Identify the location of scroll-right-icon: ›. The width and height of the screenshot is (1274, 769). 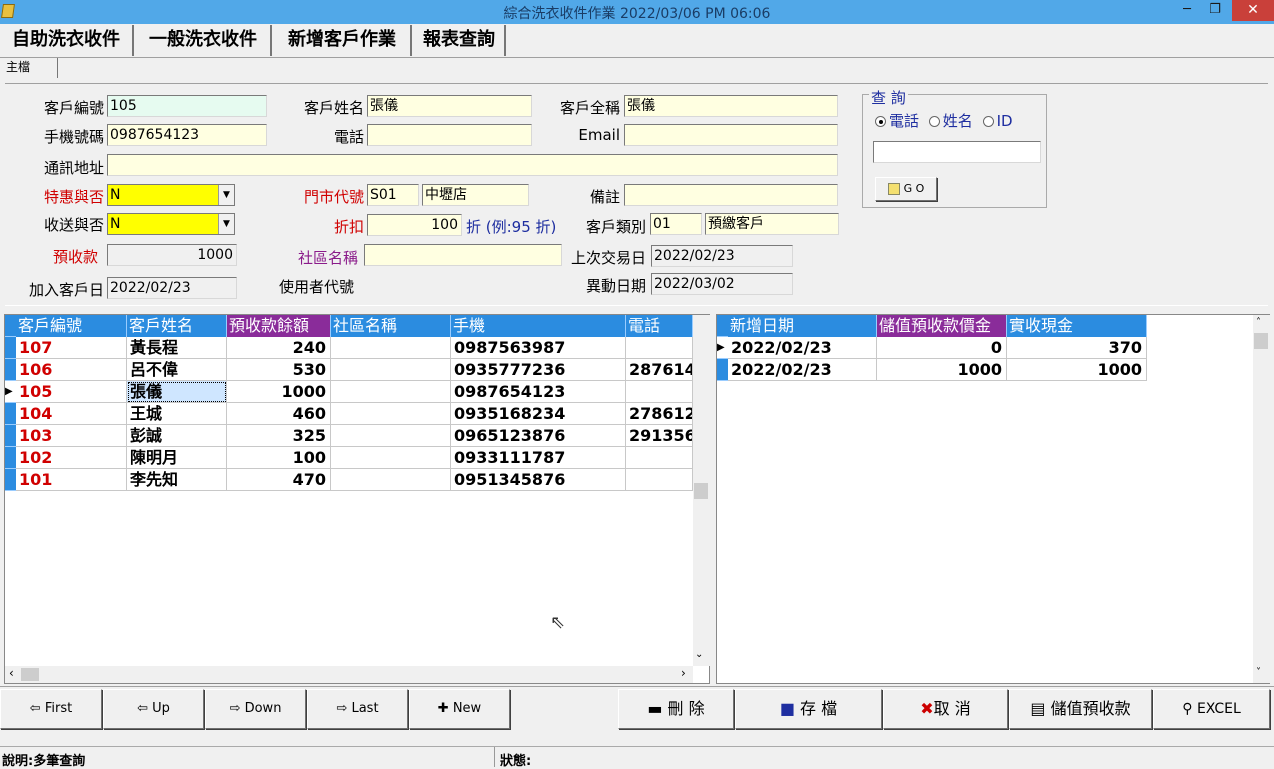
(683, 673).